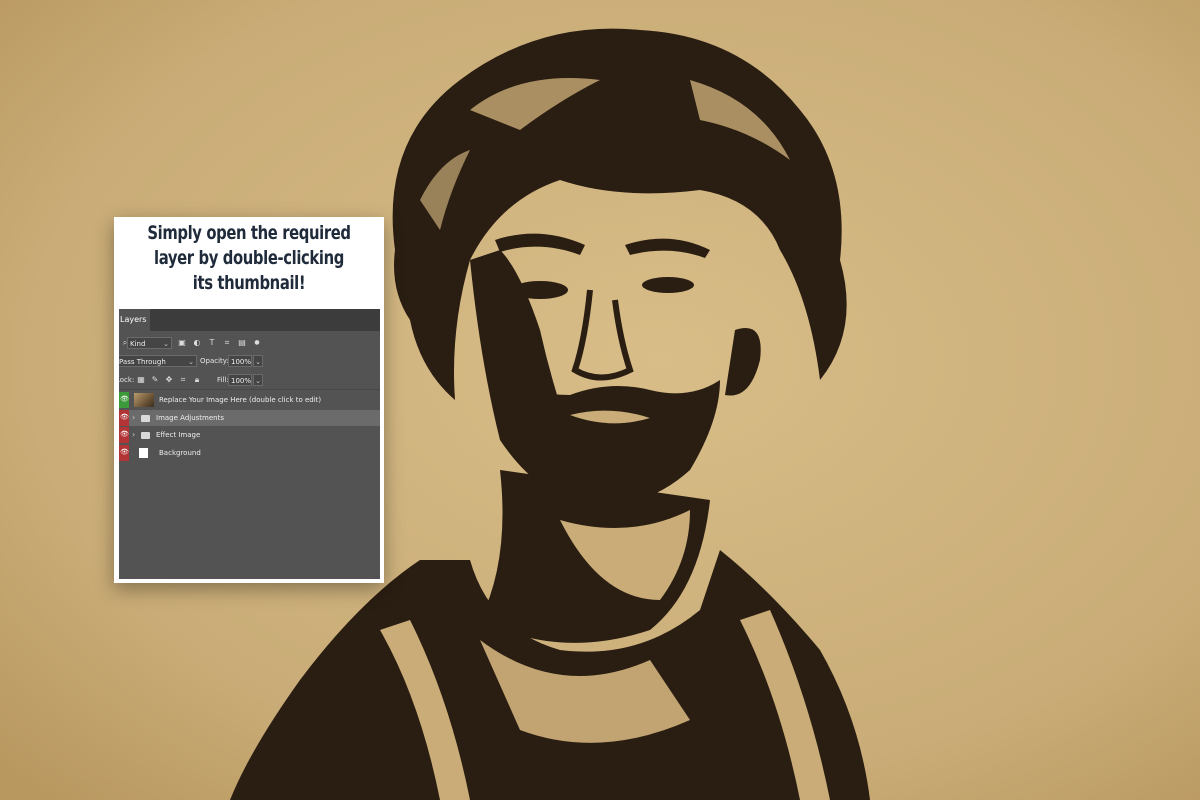 Image resolution: width=1200 pixels, height=800 pixels. What do you see at coordinates (249, 343) in the screenshot?
I see `filter-row: ⌕ Kind ⌄ ▣ ◐ T ⌗ ▤ ●` at bounding box center [249, 343].